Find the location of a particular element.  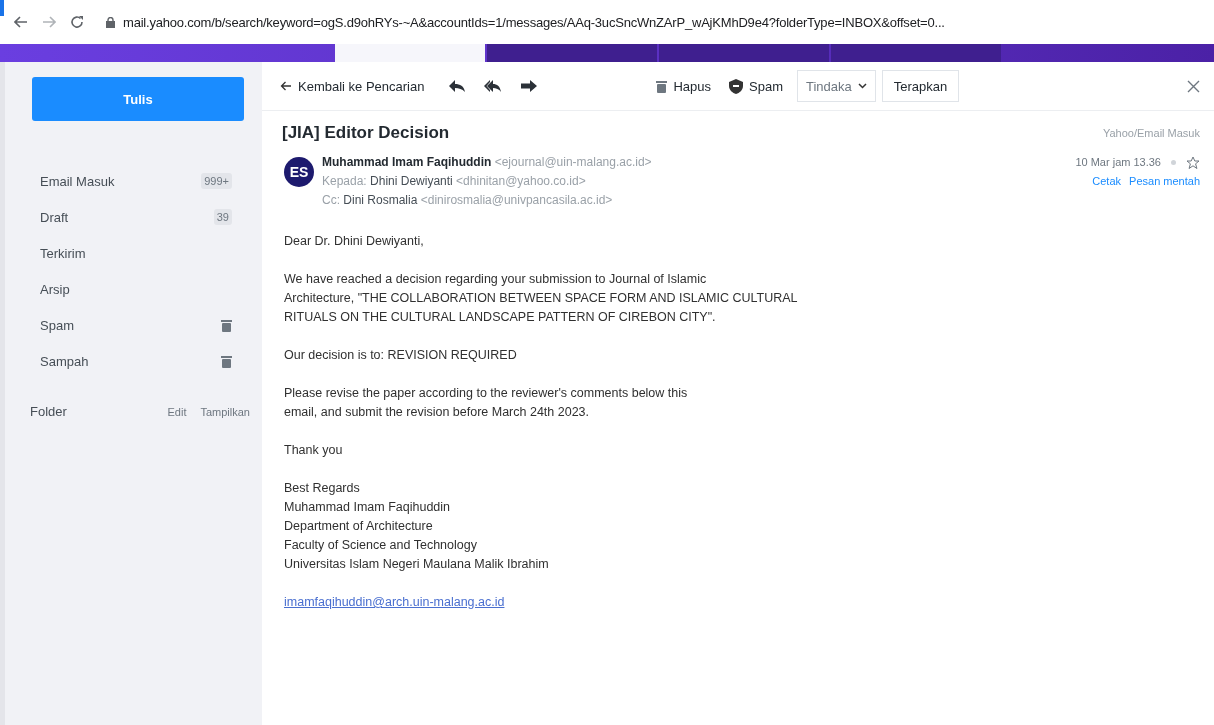

folder-item: Arsip is located at coordinates (133, 289).